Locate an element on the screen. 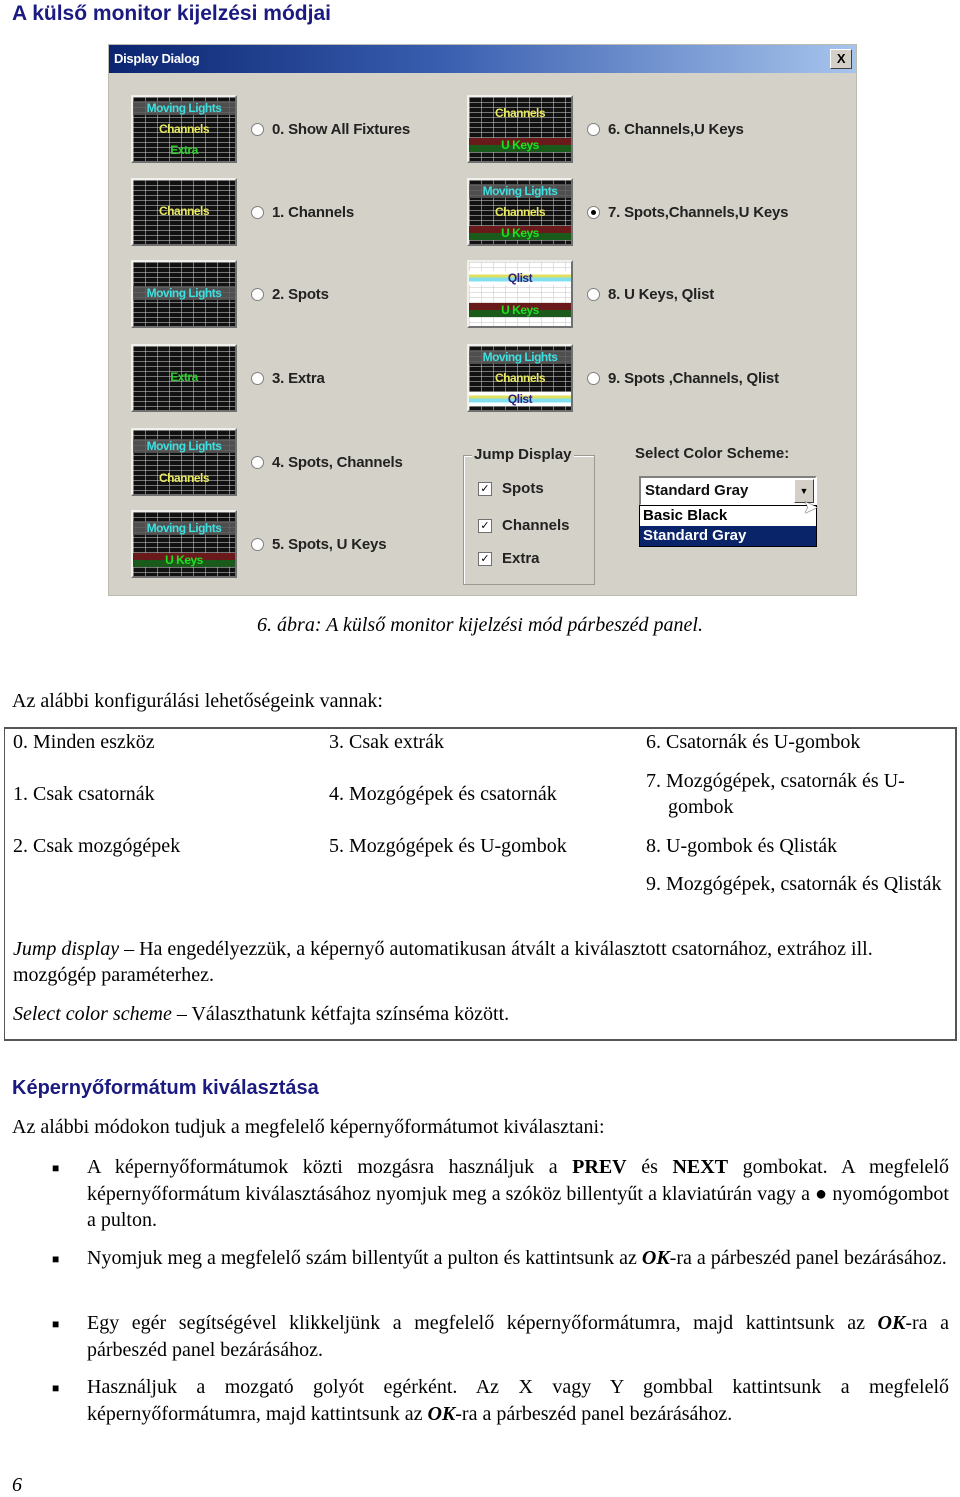 This screenshot has height=1497, width=960. checkbox-channels: ✓ Channels is located at coordinates (524, 525).